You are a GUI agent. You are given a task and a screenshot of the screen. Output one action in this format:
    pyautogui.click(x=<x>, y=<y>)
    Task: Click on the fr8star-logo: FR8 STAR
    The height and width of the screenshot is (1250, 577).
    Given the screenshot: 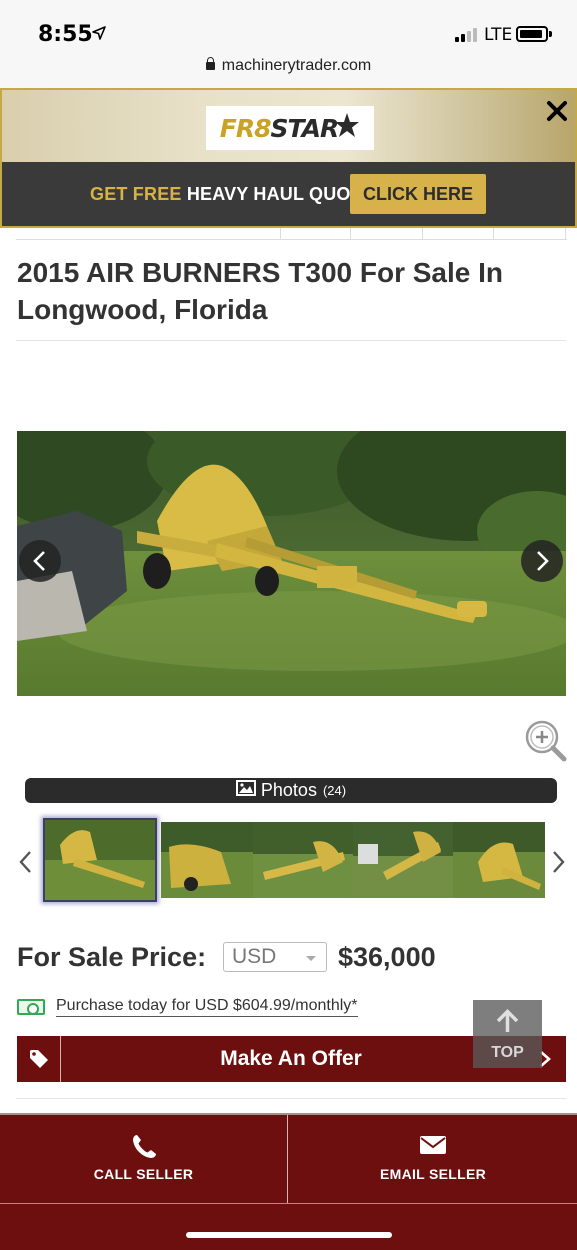 What is the action you would take?
    pyautogui.click(x=290, y=128)
    